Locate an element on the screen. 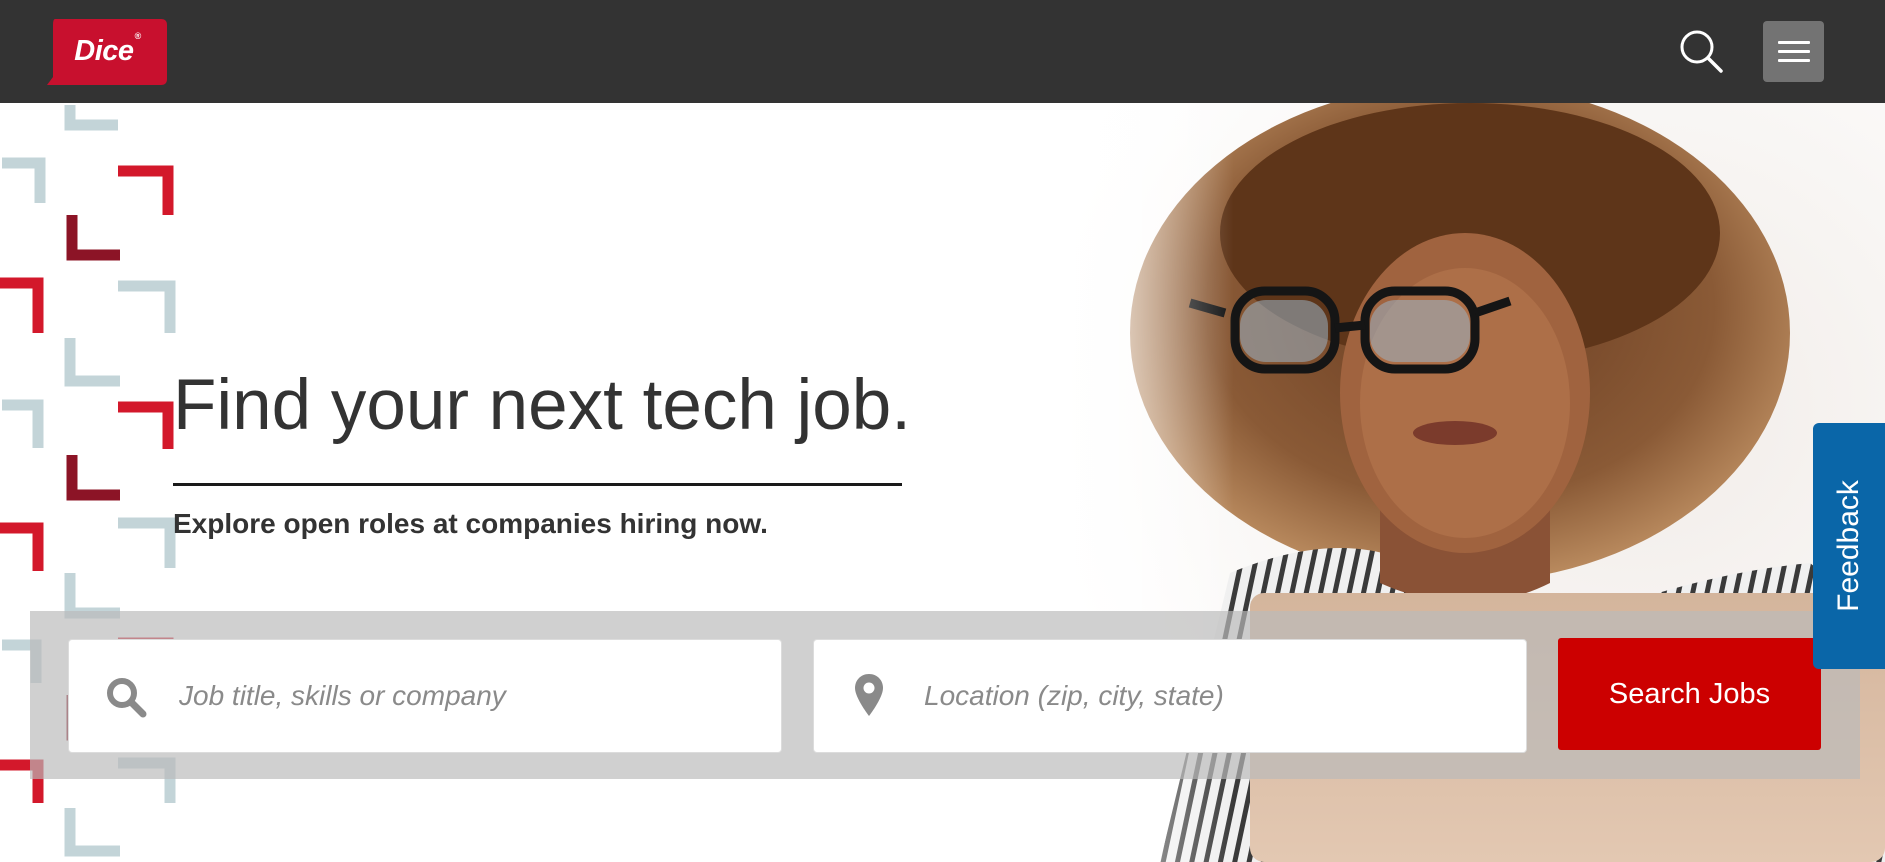 The width and height of the screenshot is (1885, 862). menu-button is located at coordinates (1793, 51).